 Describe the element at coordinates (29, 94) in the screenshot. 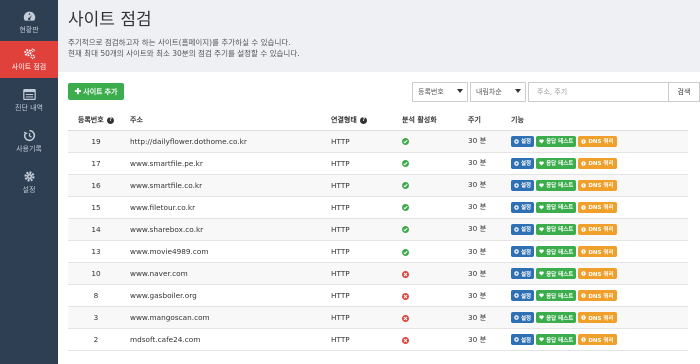

I see `list-icon` at that location.